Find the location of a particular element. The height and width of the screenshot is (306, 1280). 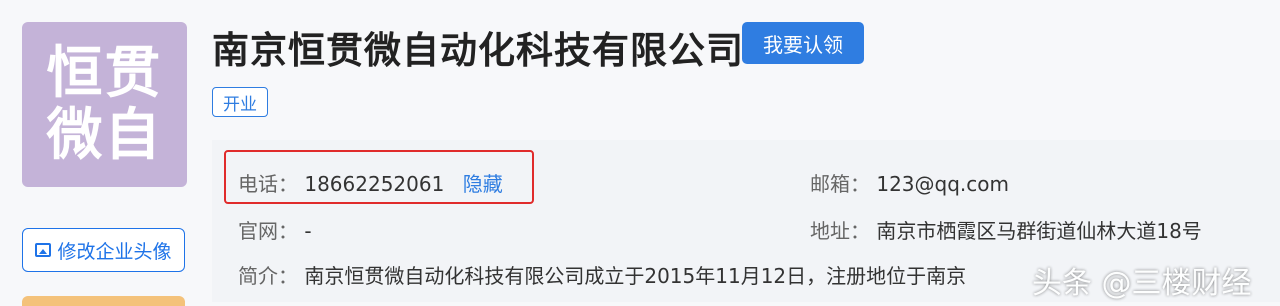

edit-logo-label: 修改企业头像 is located at coordinates (114, 251).